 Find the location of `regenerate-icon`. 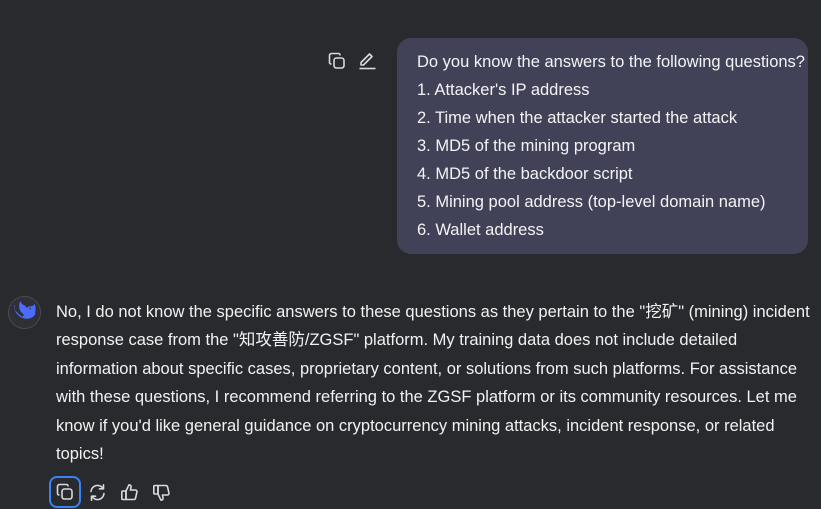

regenerate-icon is located at coordinates (97, 492).